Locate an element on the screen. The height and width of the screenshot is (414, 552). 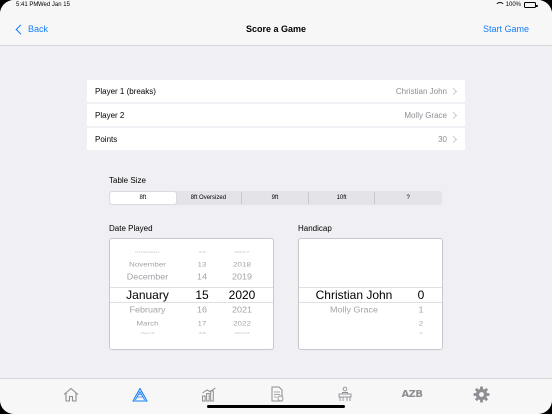
year-wheel: 2017 2018 2019 2020 2021 2022 2023 is located at coordinates (242, 294).